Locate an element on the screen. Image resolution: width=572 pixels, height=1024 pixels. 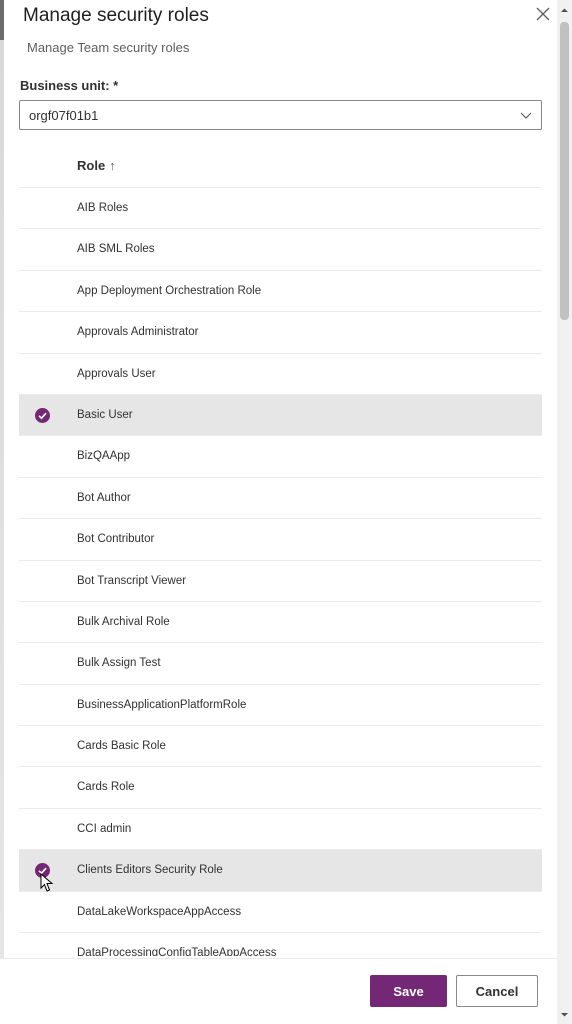
role-name: AIB Roles is located at coordinates (103, 208).